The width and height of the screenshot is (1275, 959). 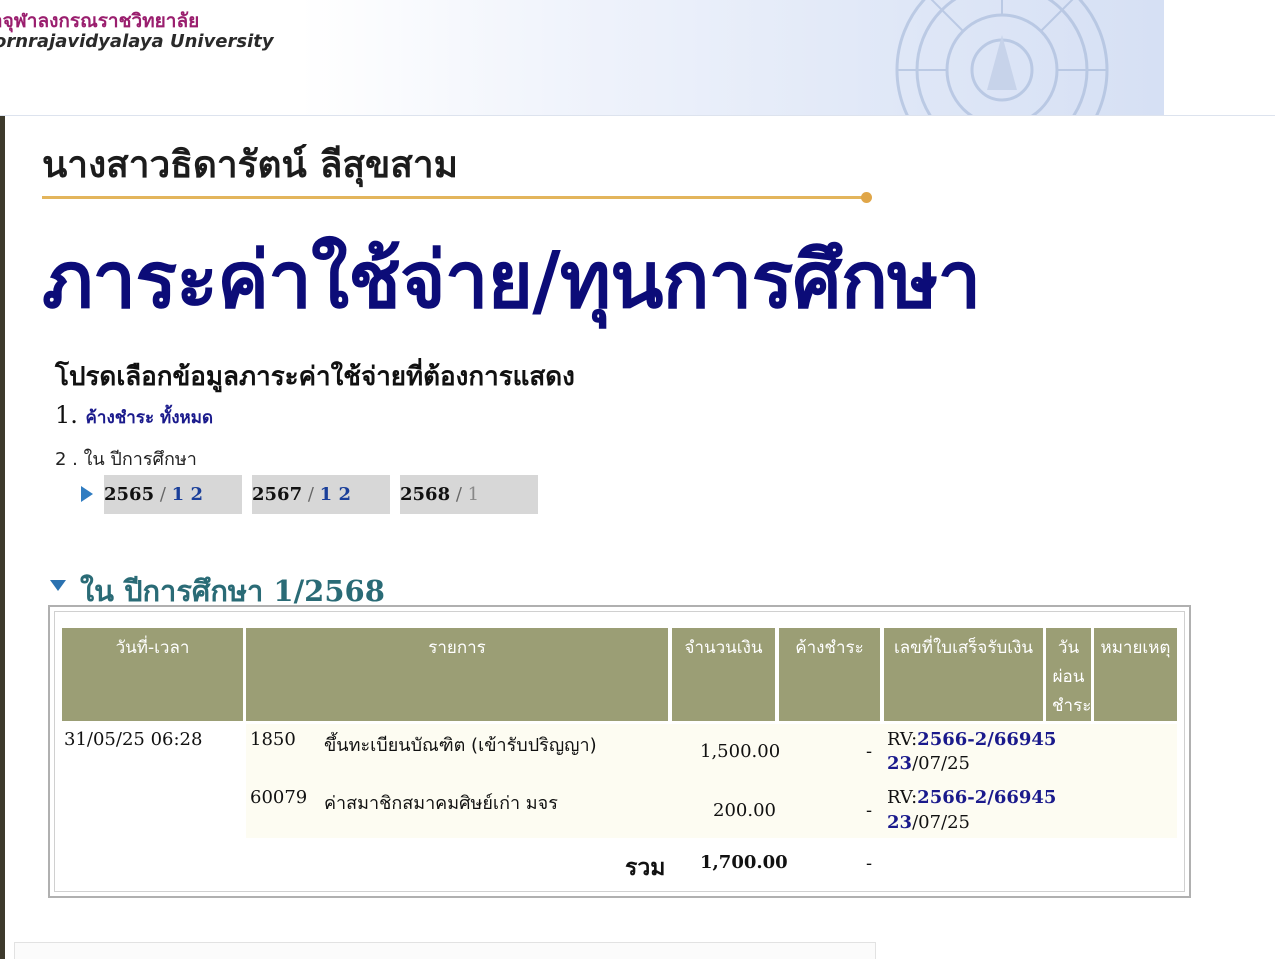 What do you see at coordinates (329, 591) in the screenshot?
I see `section-term: 1/2568` at bounding box center [329, 591].